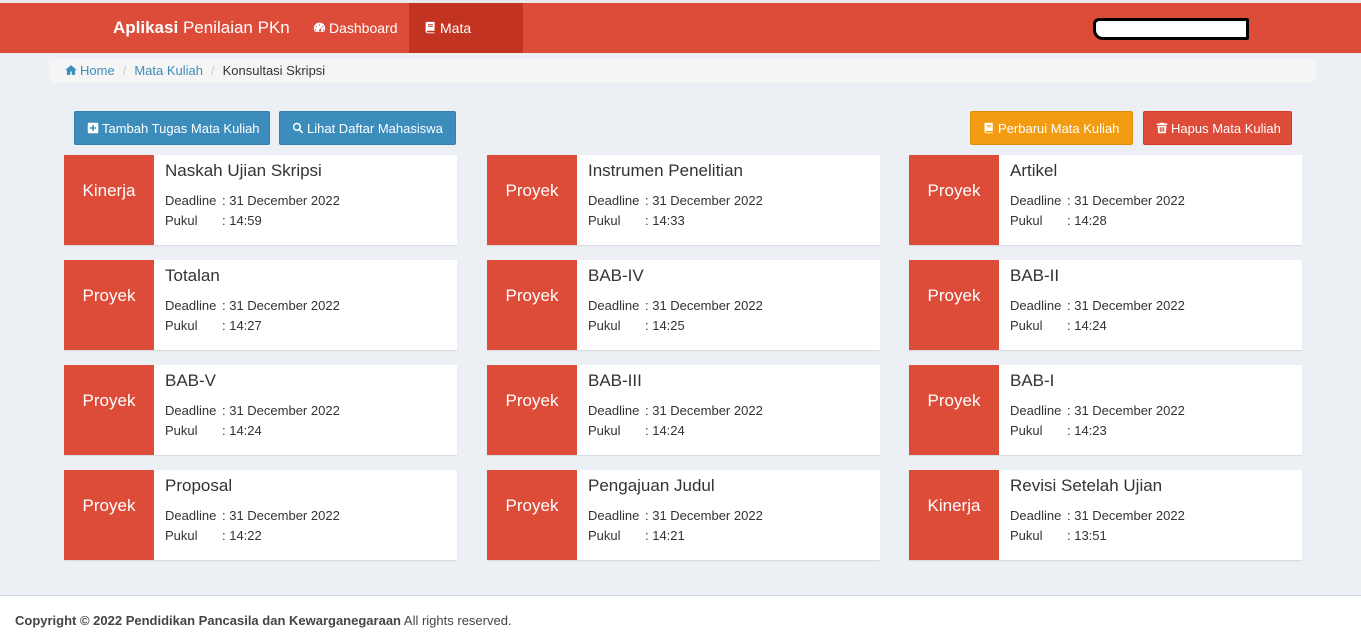 The height and width of the screenshot is (644, 1361). What do you see at coordinates (298, 128) in the screenshot?
I see `search-icon` at bounding box center [298, 128].